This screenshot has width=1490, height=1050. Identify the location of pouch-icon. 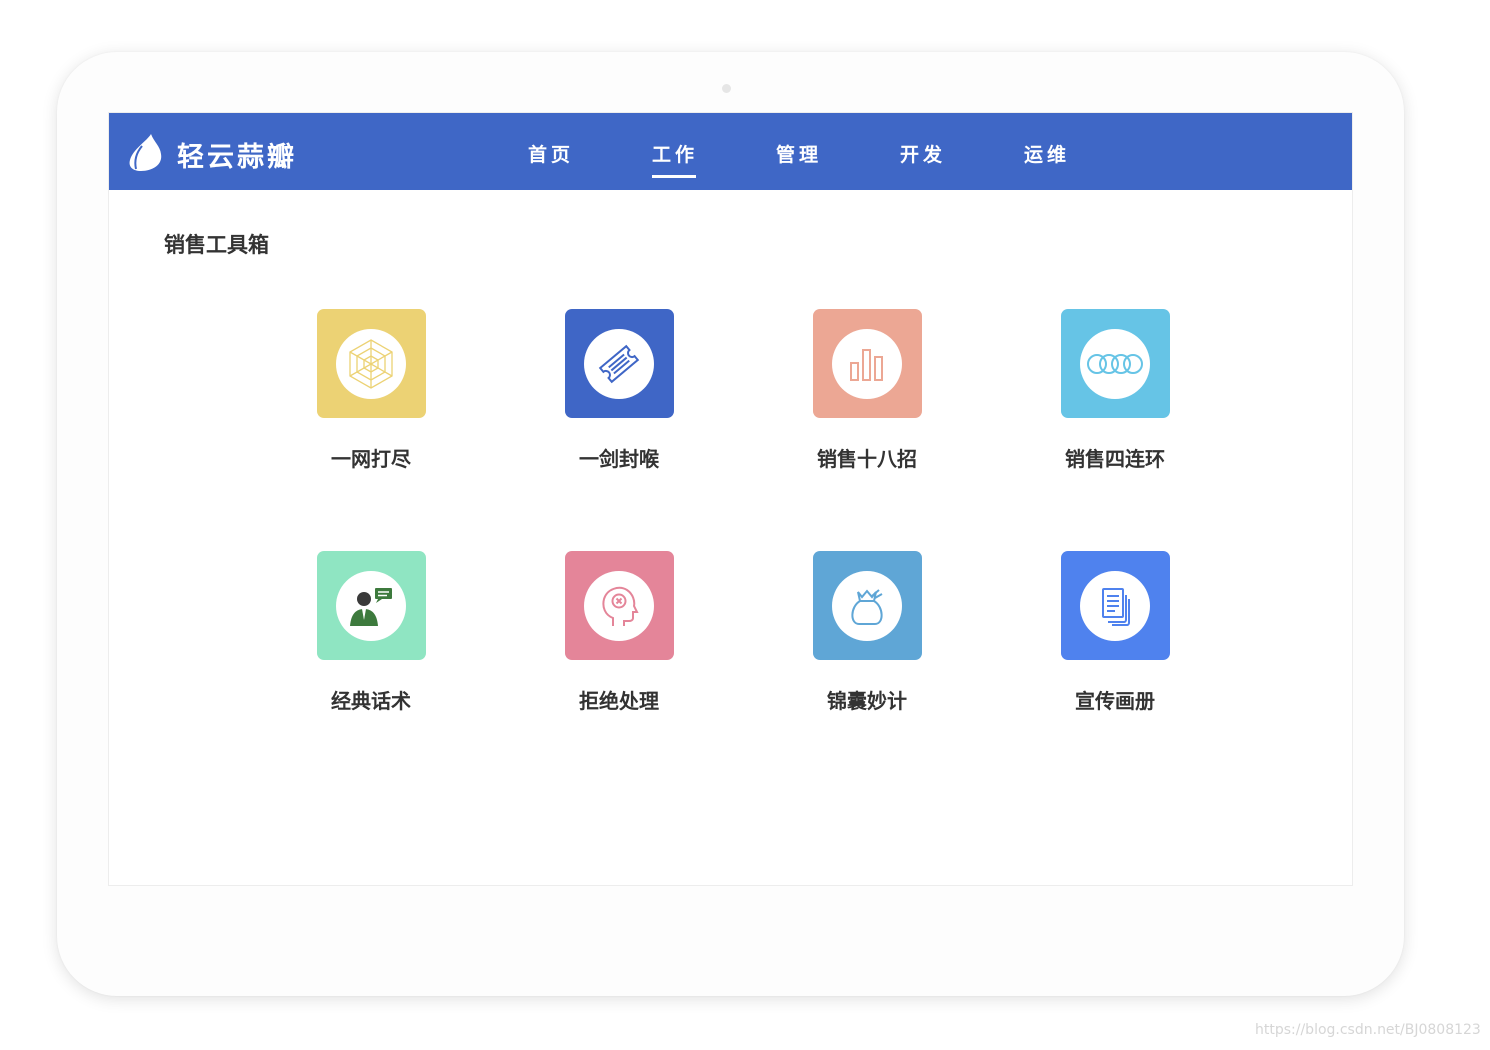
(867, 606).